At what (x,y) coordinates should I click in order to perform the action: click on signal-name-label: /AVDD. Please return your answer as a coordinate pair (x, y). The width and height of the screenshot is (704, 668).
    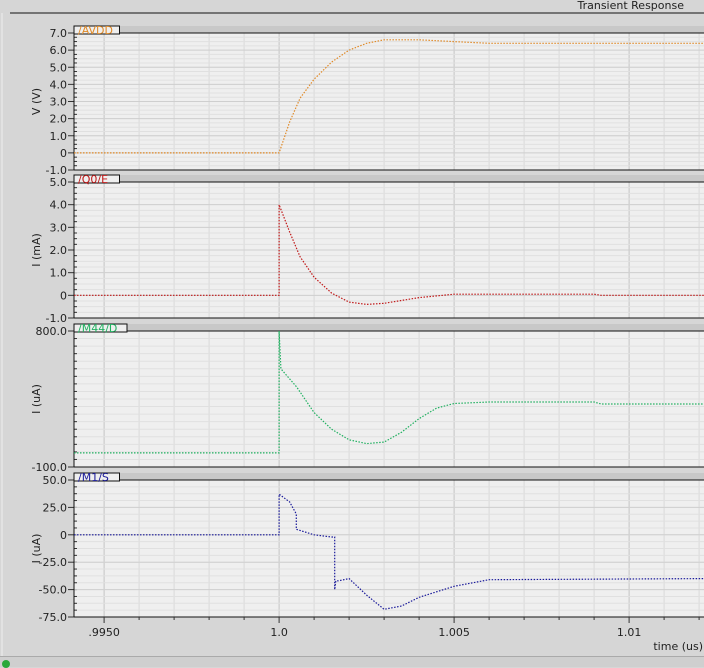
    Looking at the image, I should click on (95, 30).